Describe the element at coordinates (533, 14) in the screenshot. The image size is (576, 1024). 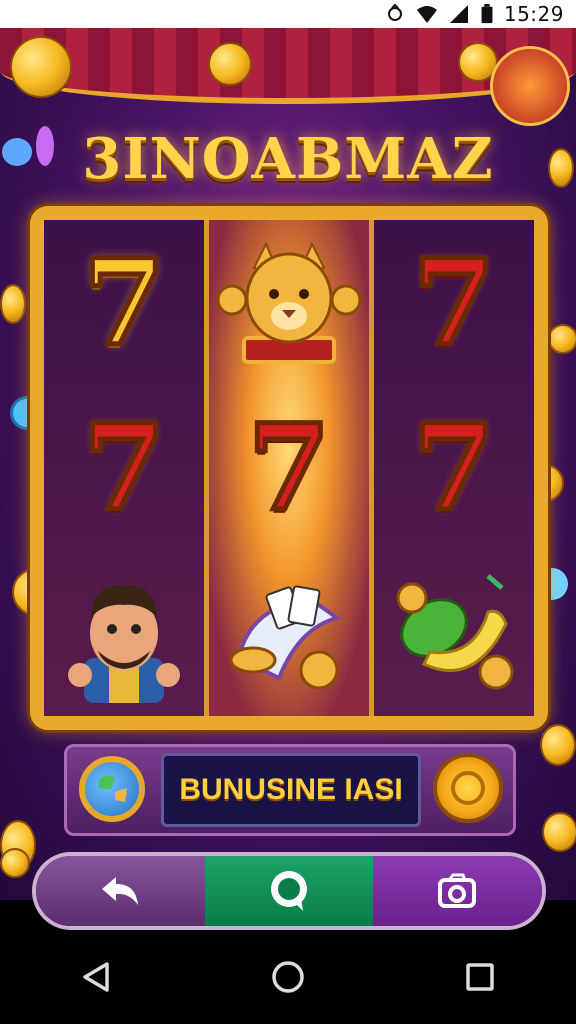
I see `clock: 15:29` at that location.